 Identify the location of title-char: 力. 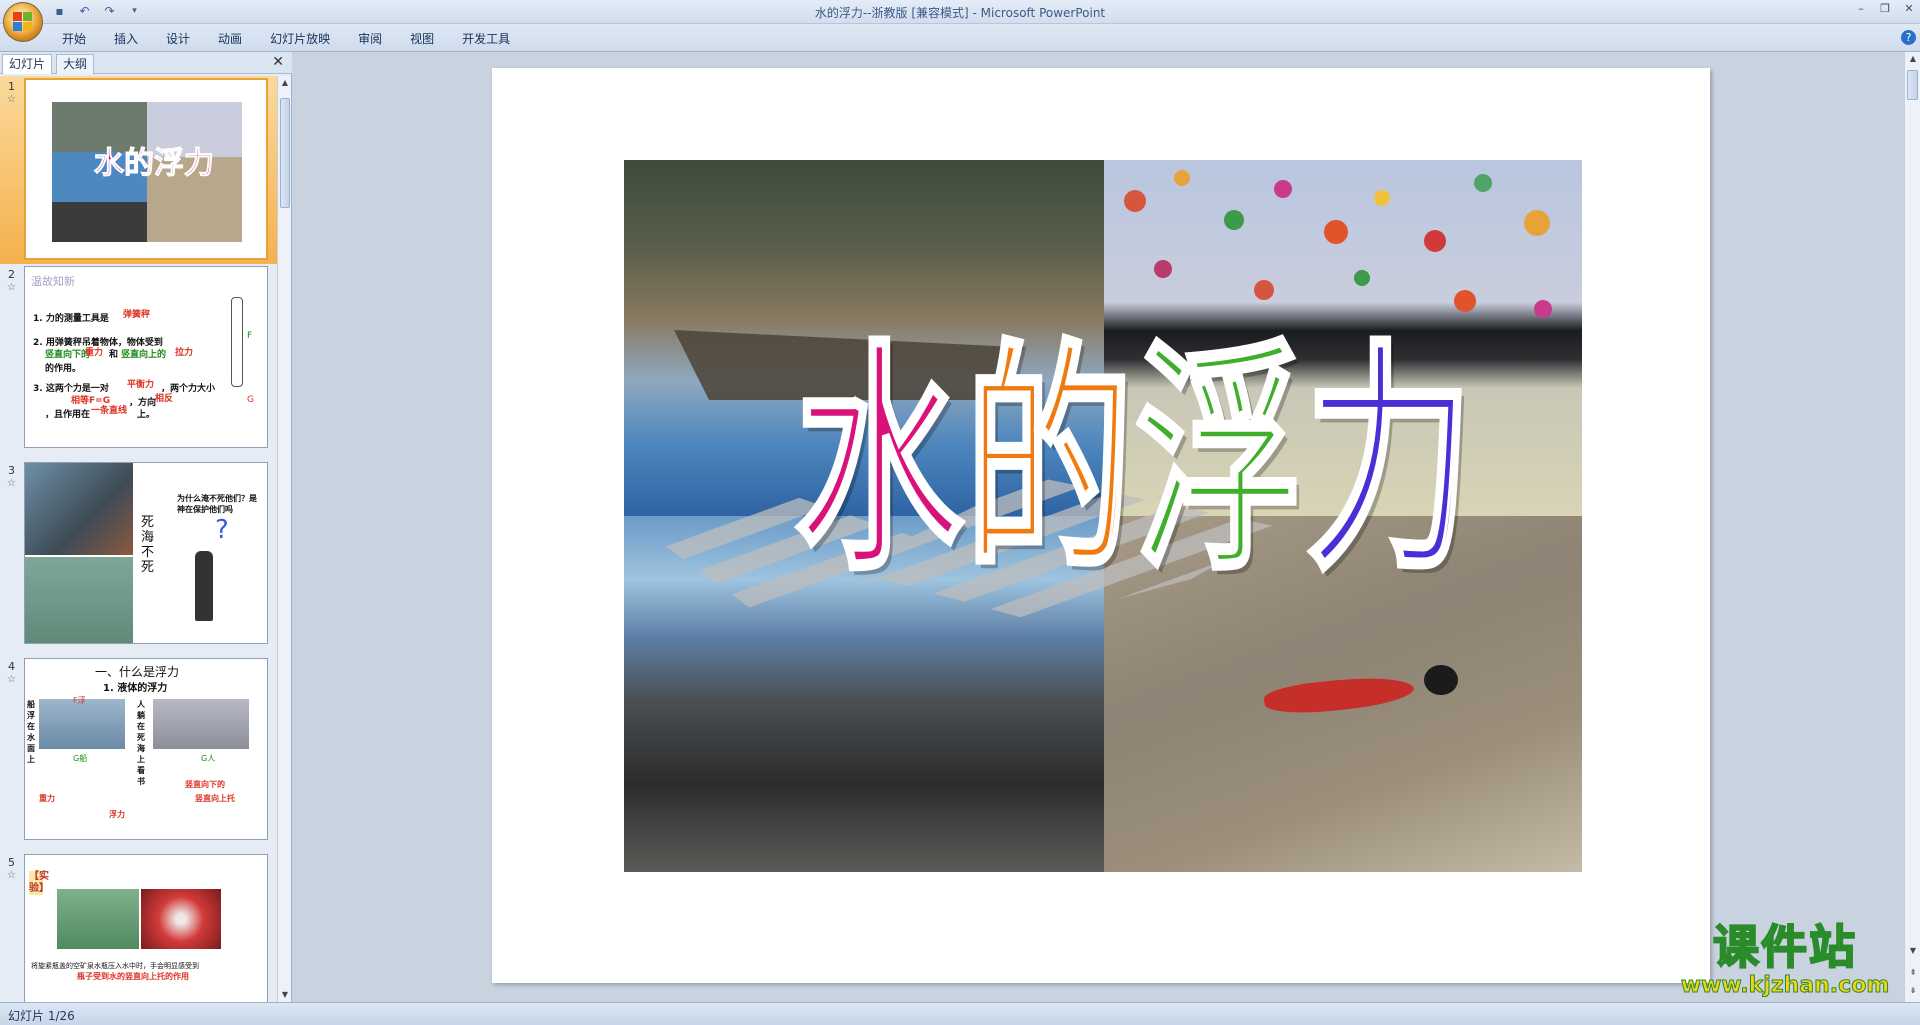
(1389, 460).